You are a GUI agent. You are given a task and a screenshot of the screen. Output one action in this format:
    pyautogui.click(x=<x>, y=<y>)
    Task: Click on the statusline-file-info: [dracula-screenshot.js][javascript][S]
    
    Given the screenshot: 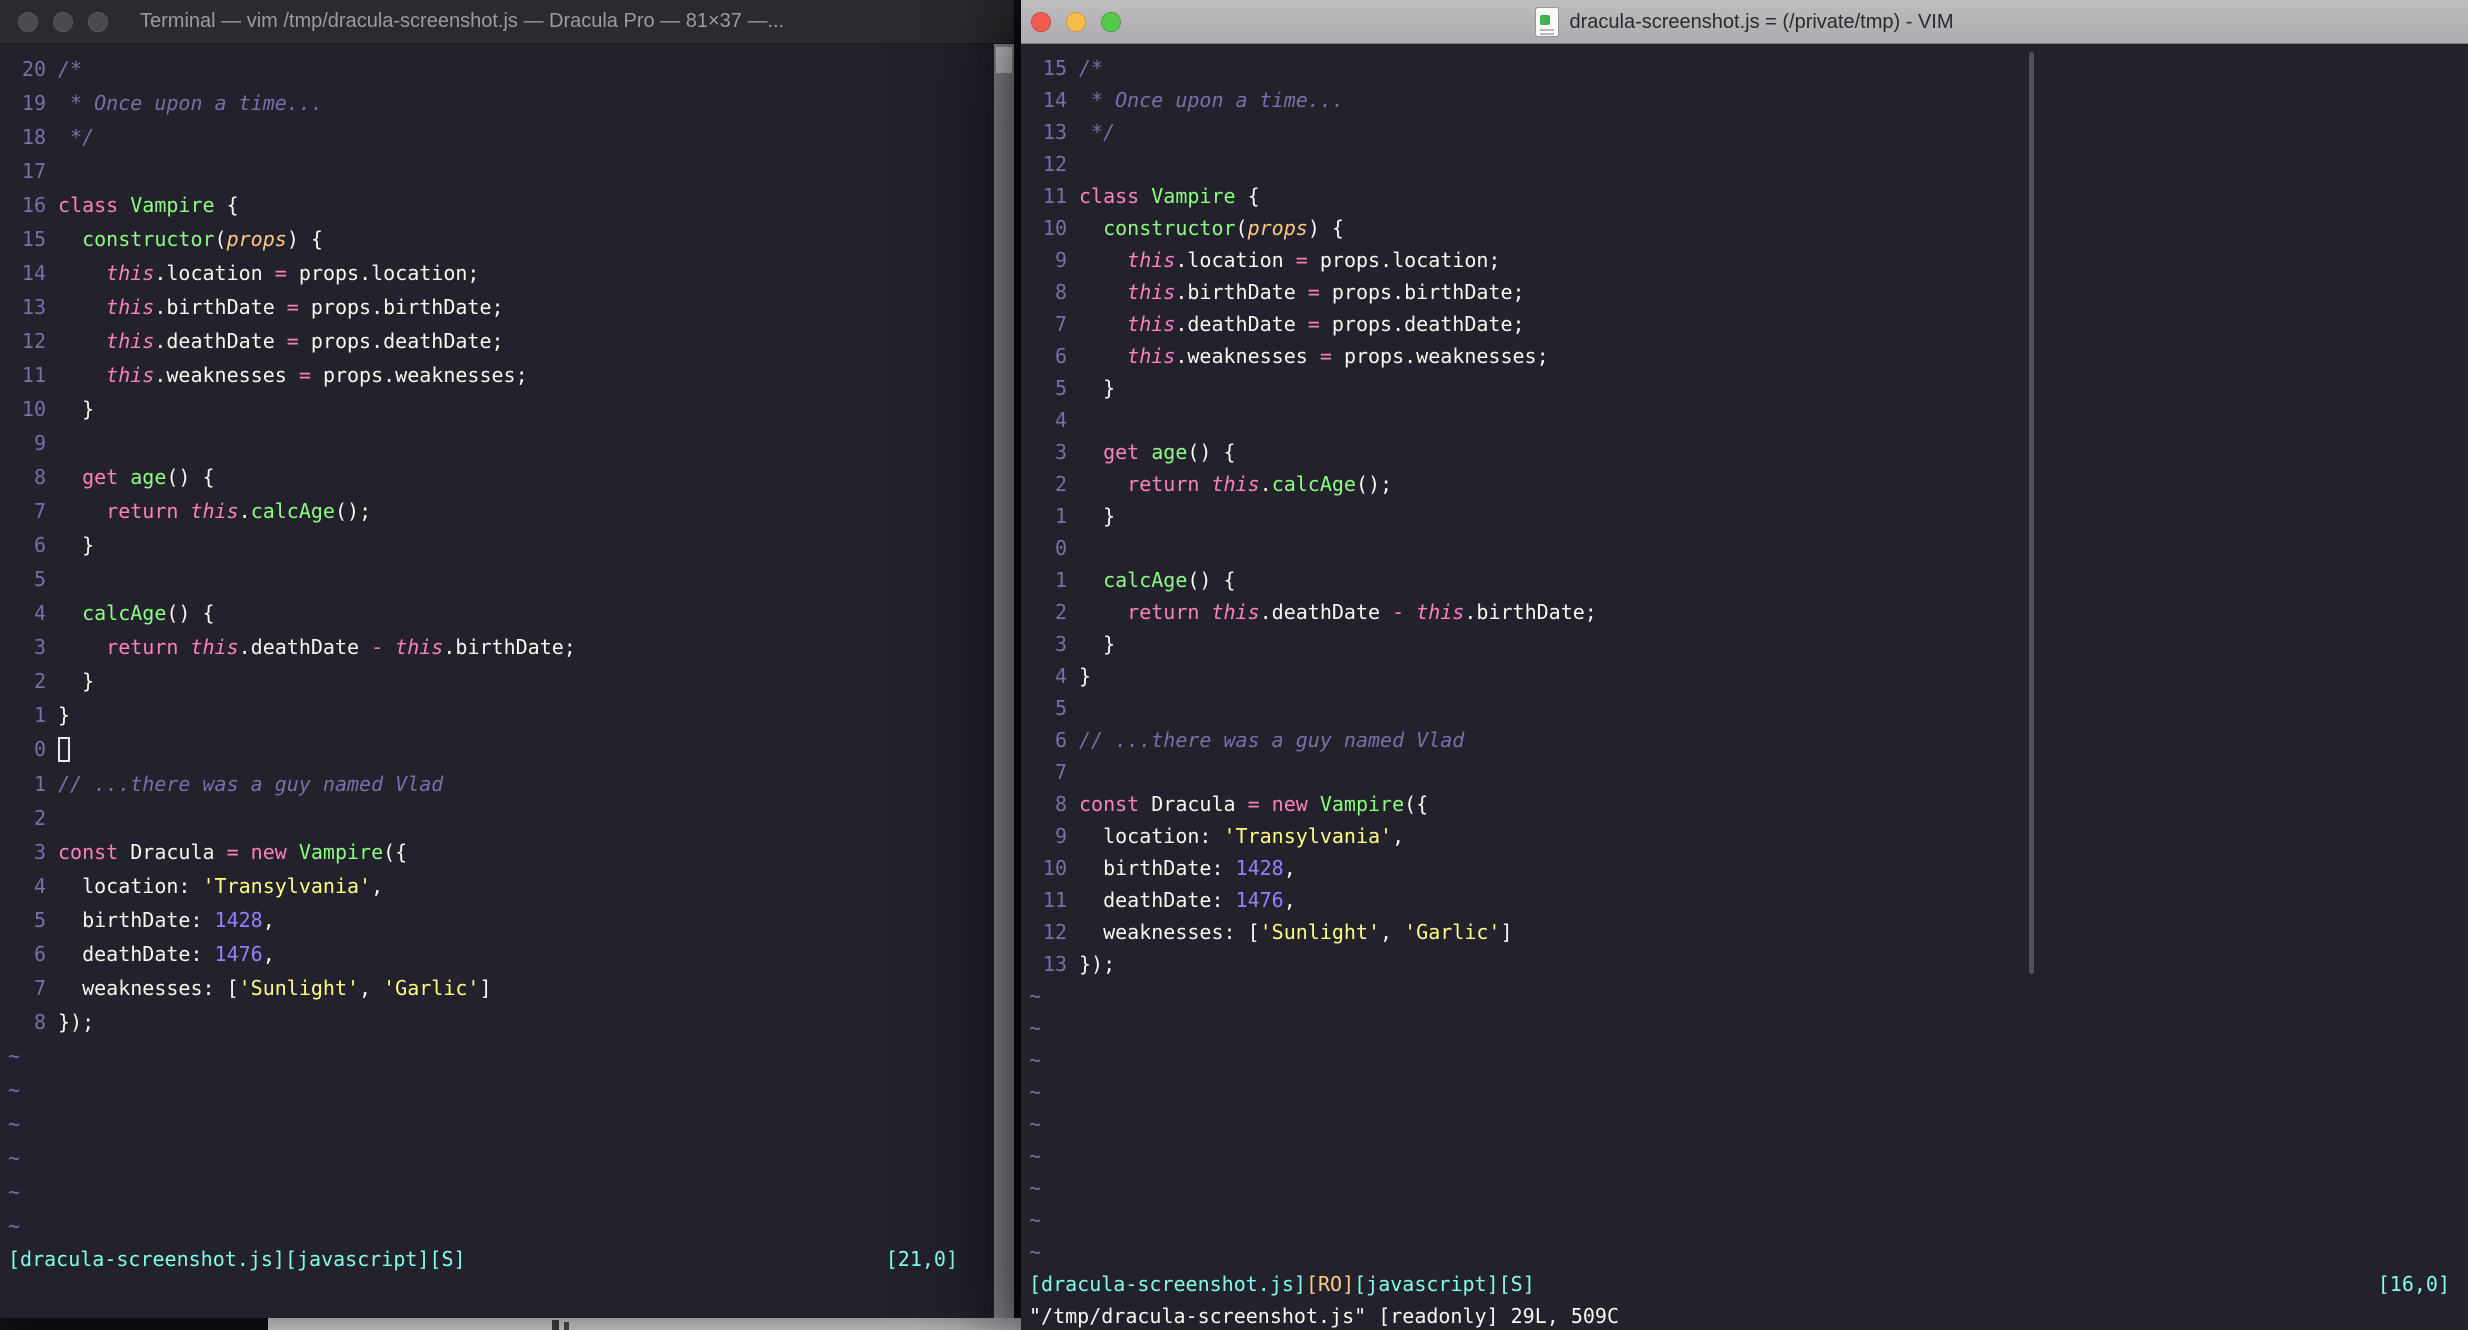 What is the action you would take?
    pyautogui.click(x=237, y=1259)
    